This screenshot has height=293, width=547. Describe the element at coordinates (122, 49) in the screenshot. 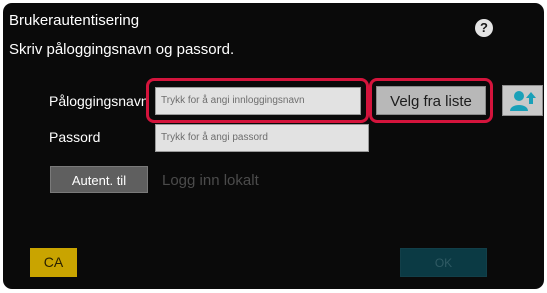

I see `instruction-text: Skriv påloggingsnavn og passord.` at that location.